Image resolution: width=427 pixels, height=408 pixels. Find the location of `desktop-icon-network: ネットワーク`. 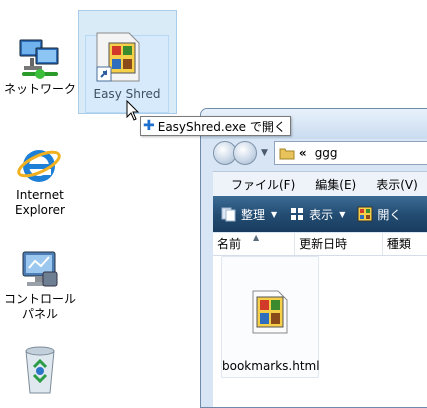

desktop-icon-network: ネットワーク is located at coordinates (40, 66).